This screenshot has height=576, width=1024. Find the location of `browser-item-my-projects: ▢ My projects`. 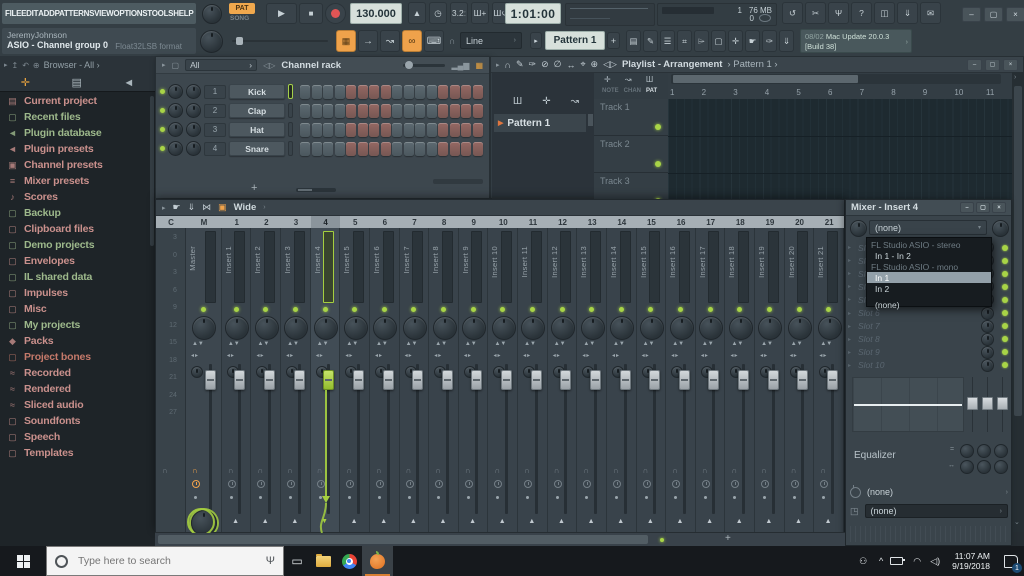

browser-item-my-projects: ▢ My projects is located at coordinates (75, 325).